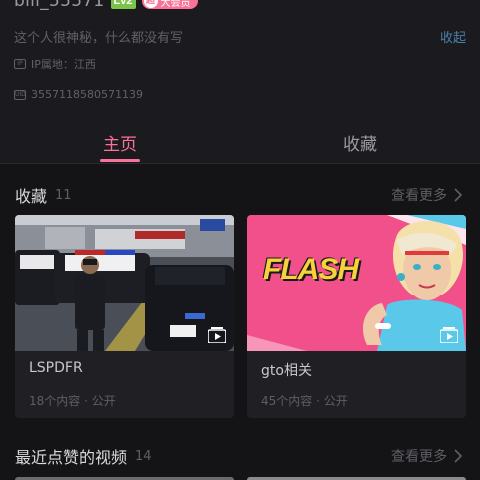  Describe the element at coordinates (175, 4) in the screenshot. I see `vip-label: 大会员` at that location.